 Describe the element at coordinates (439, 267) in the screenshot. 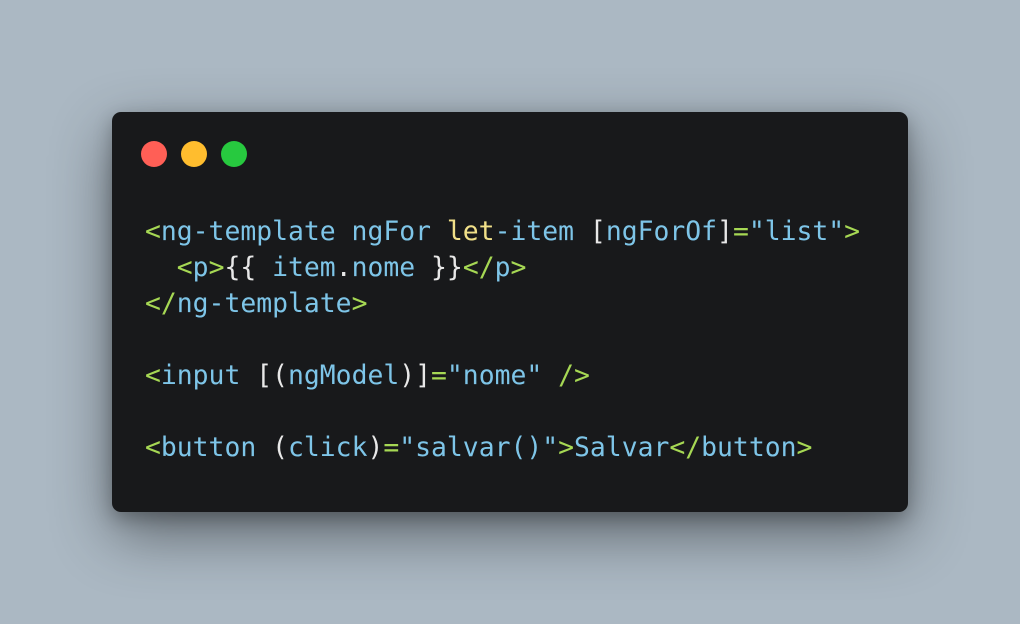

I see `code-token: }}` at that location.